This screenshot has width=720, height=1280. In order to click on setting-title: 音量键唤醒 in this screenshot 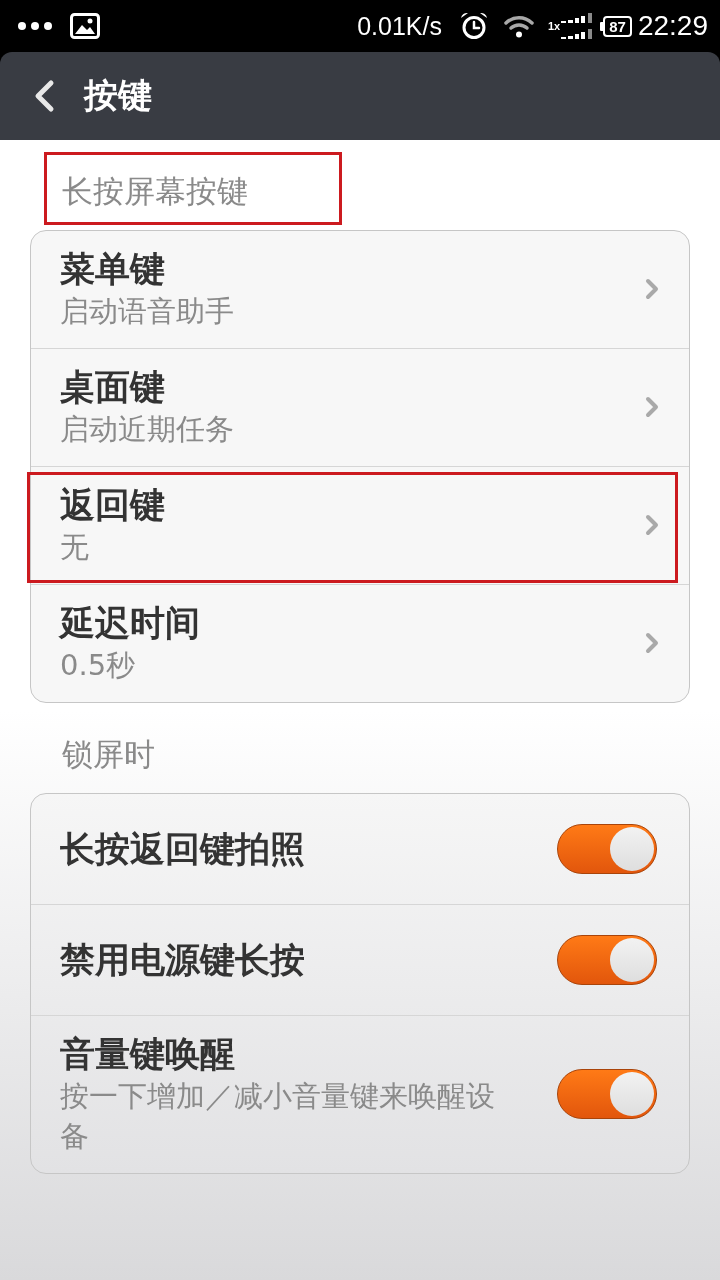, I will do `click(148, 1054)`.